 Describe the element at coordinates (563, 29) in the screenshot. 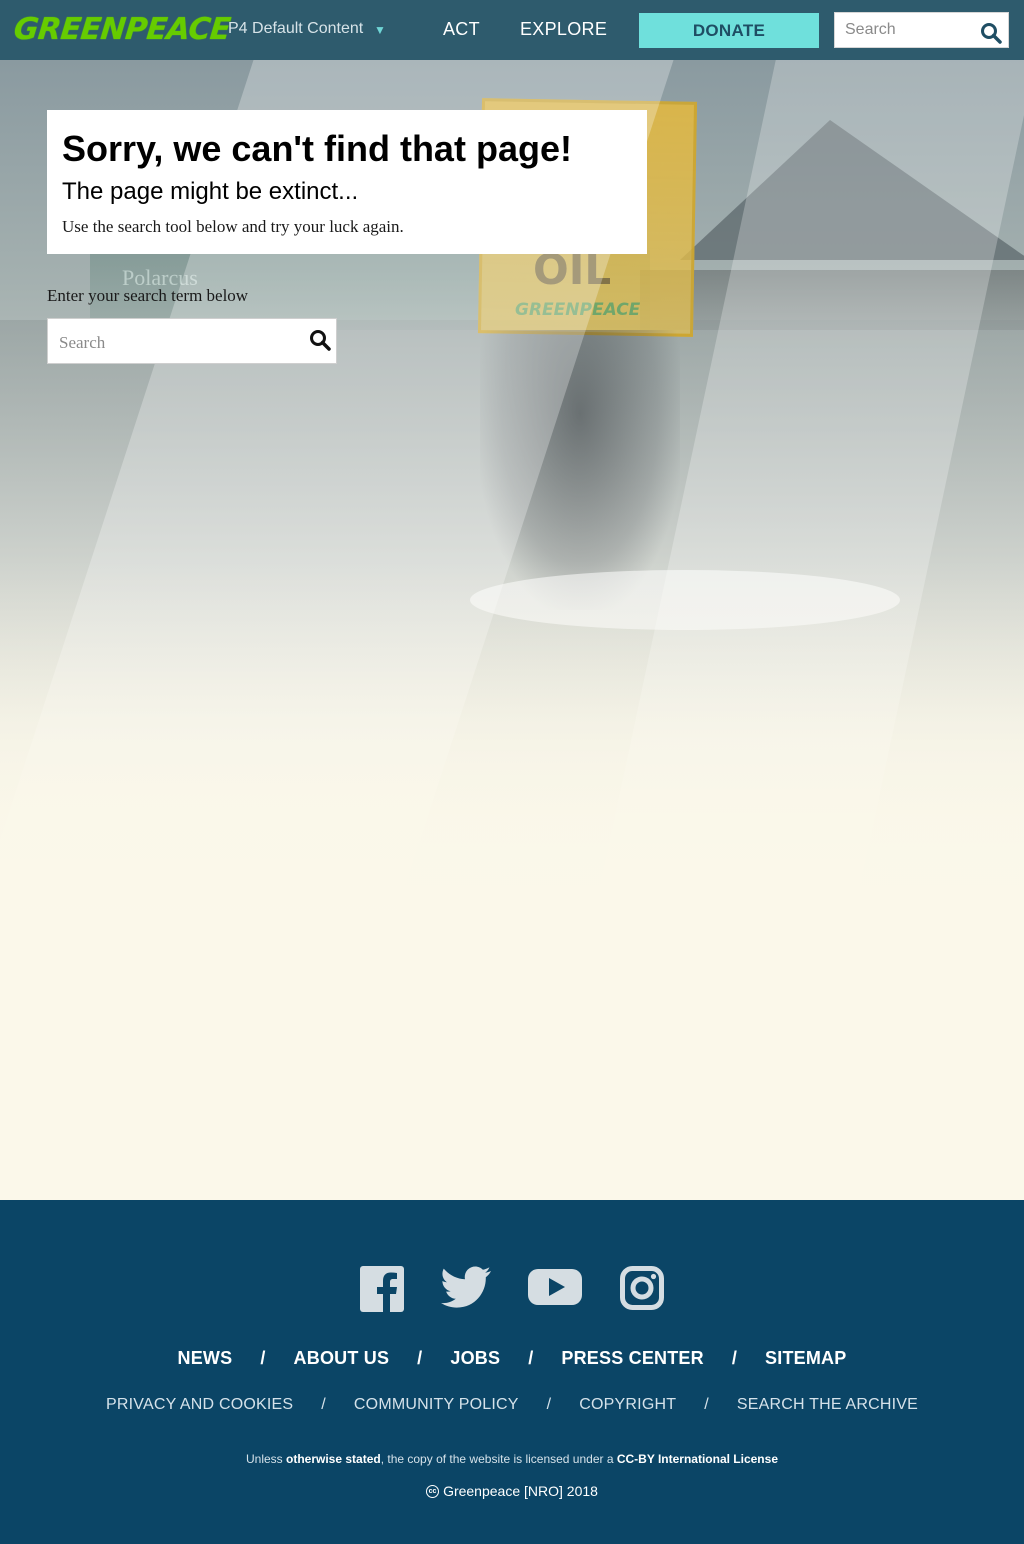

I see `nav-explore: EXPLORE` at that location.